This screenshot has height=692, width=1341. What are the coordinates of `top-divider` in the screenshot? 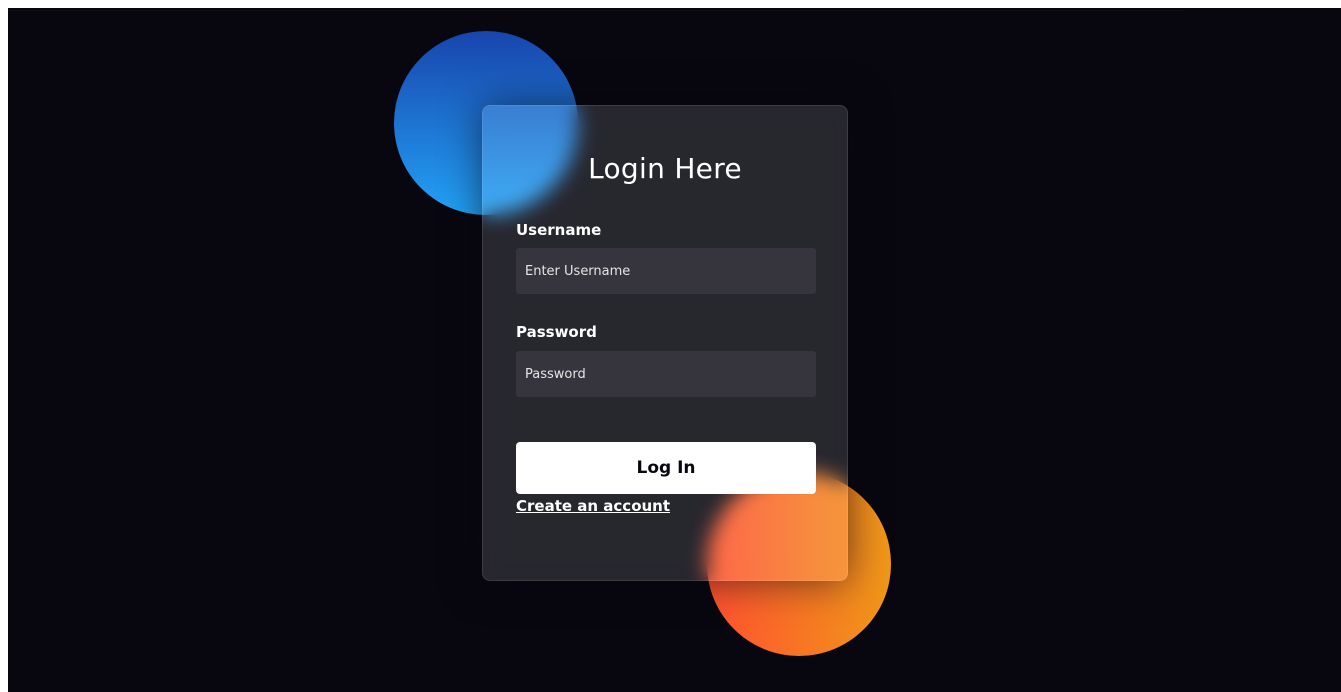 It's located at (595, 10).